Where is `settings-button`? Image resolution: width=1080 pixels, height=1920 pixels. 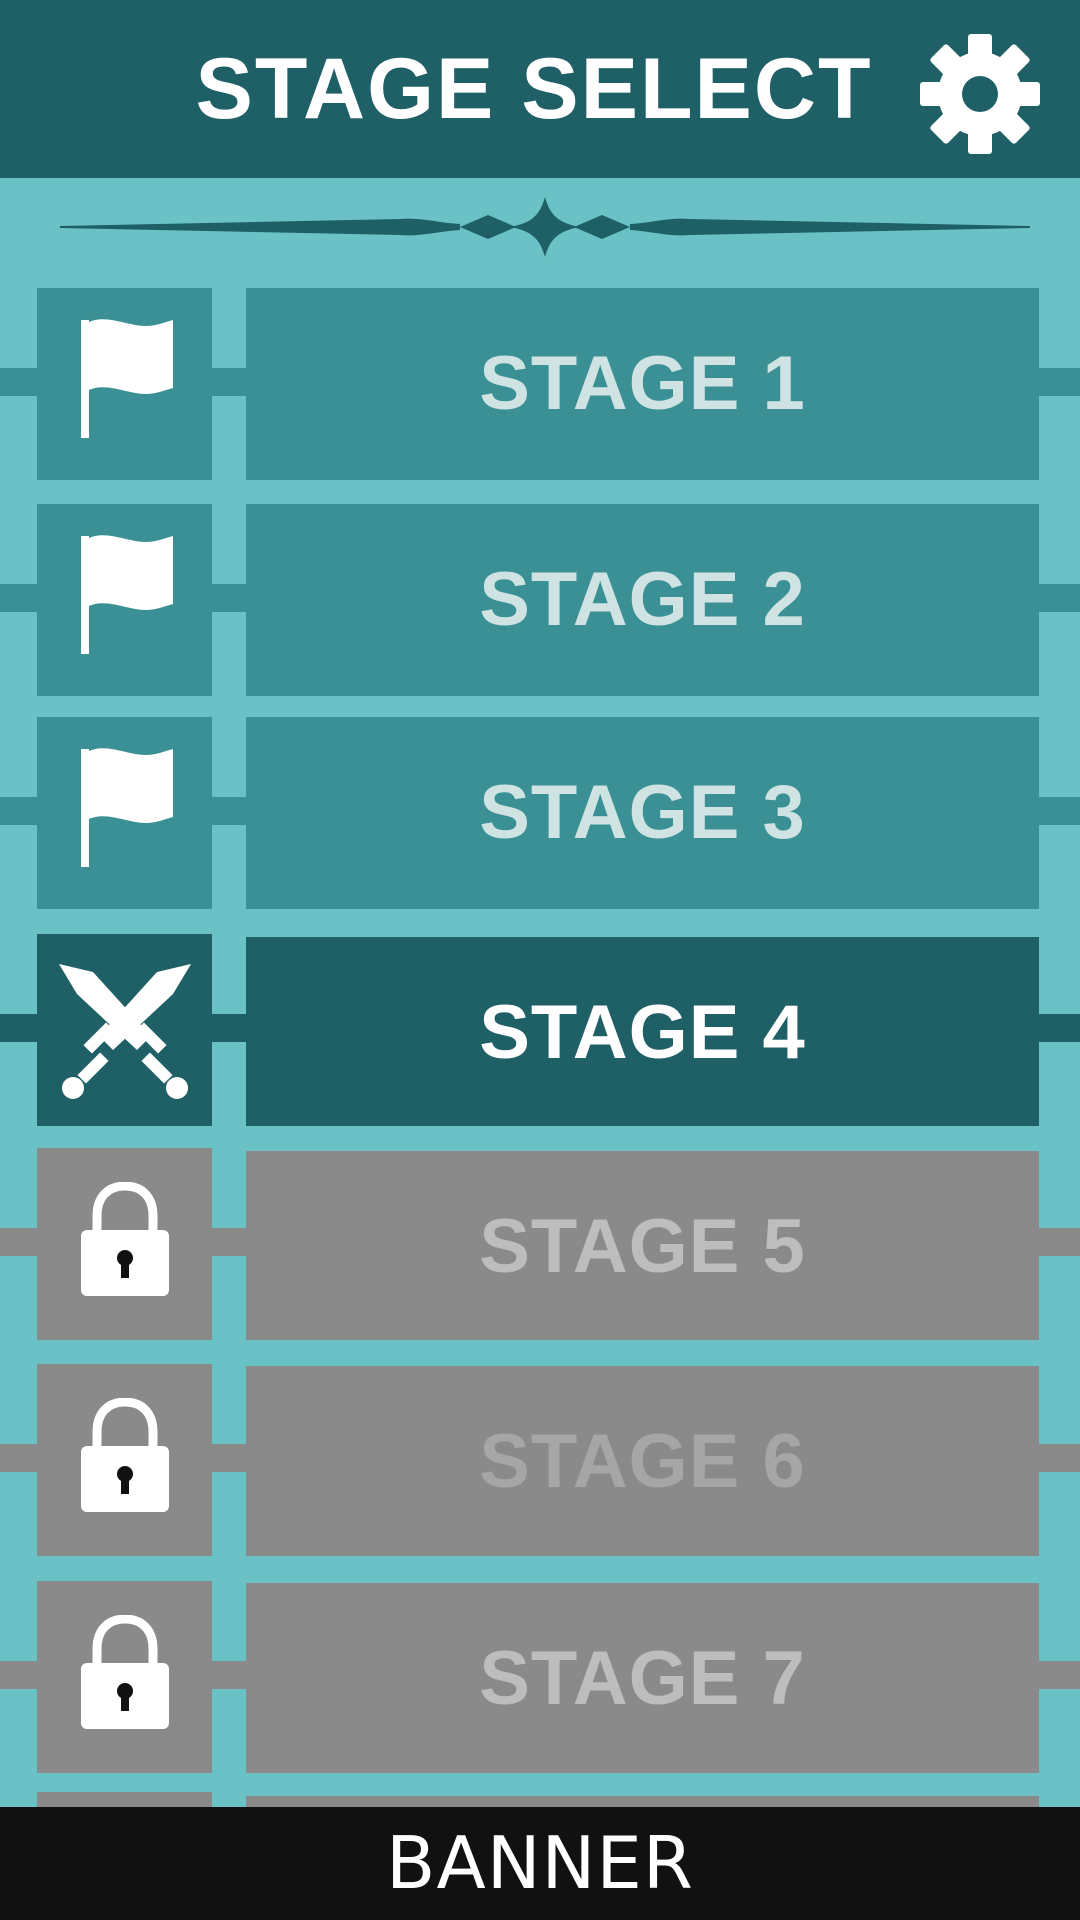
settings-button is located at coordinates (980, 94).